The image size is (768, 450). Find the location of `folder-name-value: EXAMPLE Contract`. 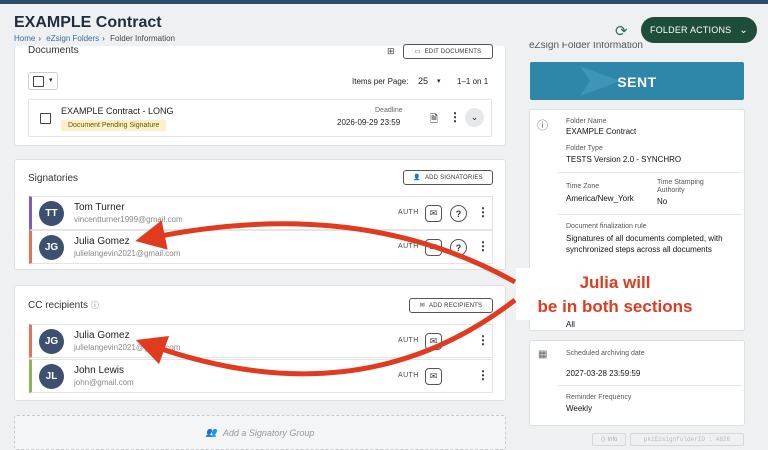

folder-name-value: EXAMPLE Contract is located at coordinates (601, 131).